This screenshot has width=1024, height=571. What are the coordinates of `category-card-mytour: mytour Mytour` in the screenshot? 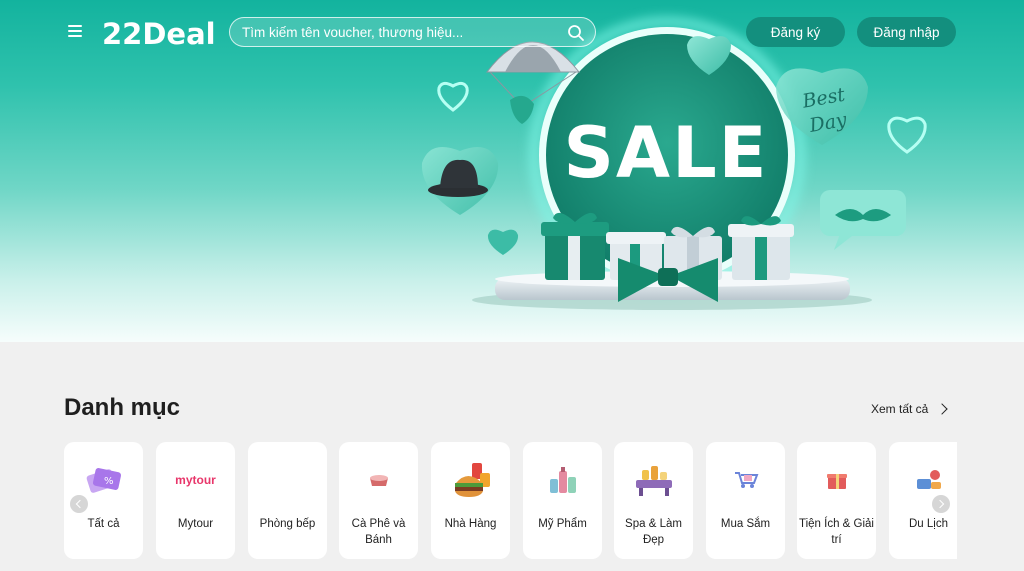 It's located at (195, 500).